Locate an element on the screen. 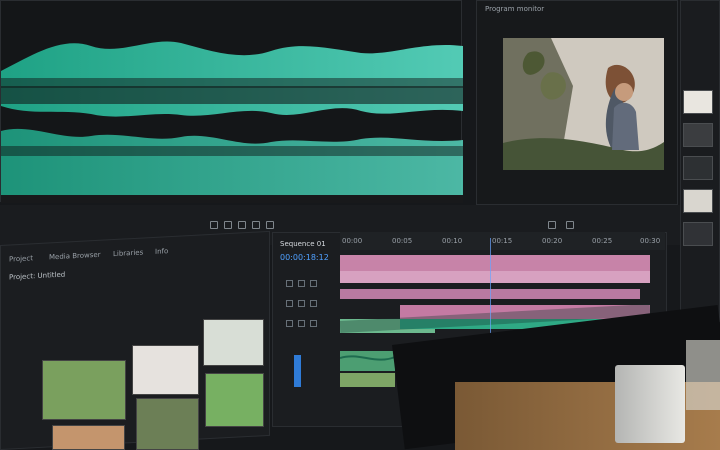 Image resolution: width=720 pixels, height=450 pixels. sequence-name: Sequence 01 is located at coordinates (303, 244).